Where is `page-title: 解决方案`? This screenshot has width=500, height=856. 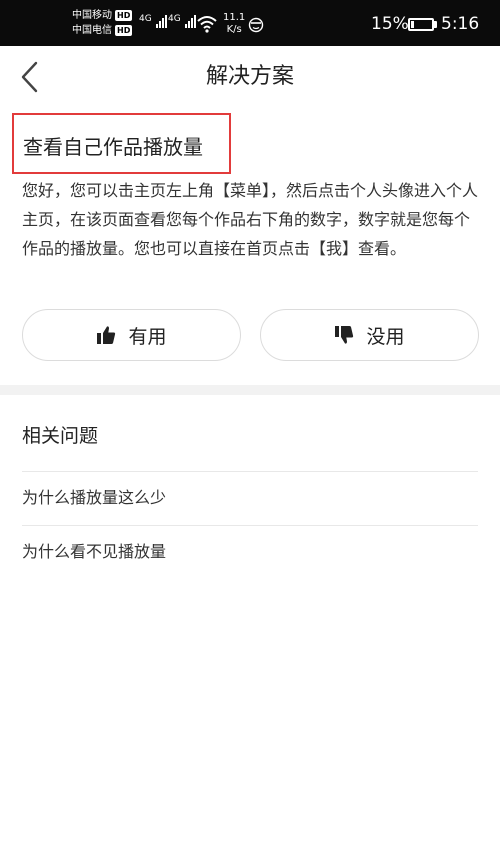 page-title: 解决方案 is located at coordinates (249, 76).